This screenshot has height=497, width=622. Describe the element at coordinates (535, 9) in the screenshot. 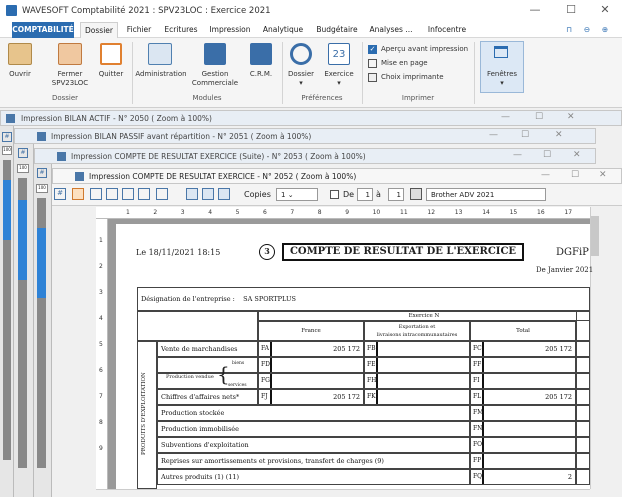

I see `minimize-button: —` at that location.